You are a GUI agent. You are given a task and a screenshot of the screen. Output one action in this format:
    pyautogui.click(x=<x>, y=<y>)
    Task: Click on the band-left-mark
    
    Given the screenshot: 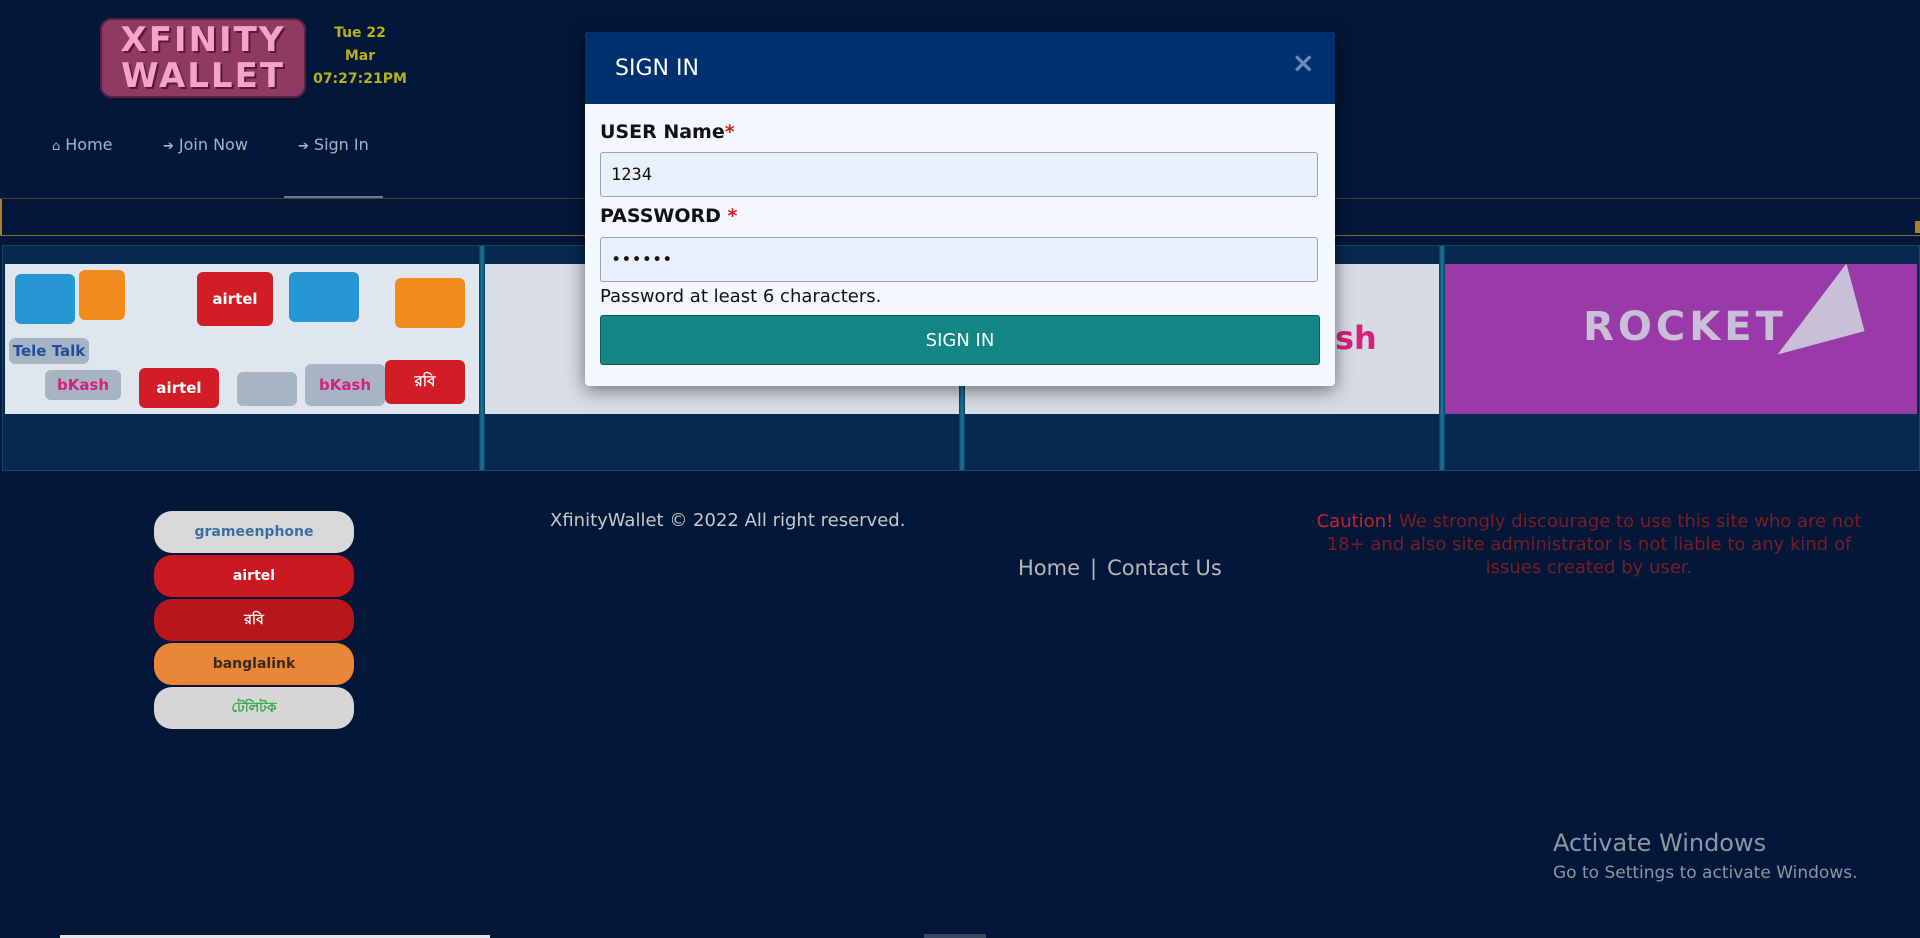 What is the action you would take?
    pyautogui.click(x=1, y=217)
    